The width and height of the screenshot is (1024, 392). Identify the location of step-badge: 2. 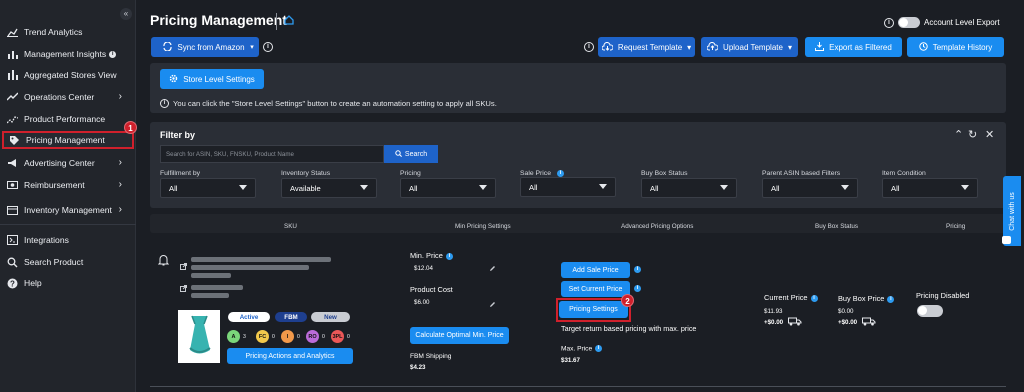
(627, 300).